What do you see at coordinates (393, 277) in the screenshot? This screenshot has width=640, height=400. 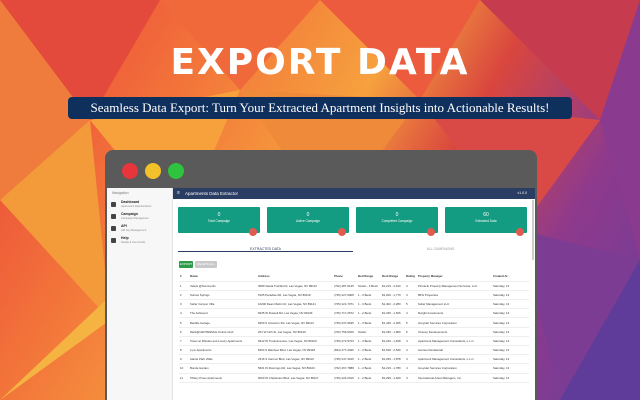 I see `column-header: Rent Range` at bounding box center [393, 277].